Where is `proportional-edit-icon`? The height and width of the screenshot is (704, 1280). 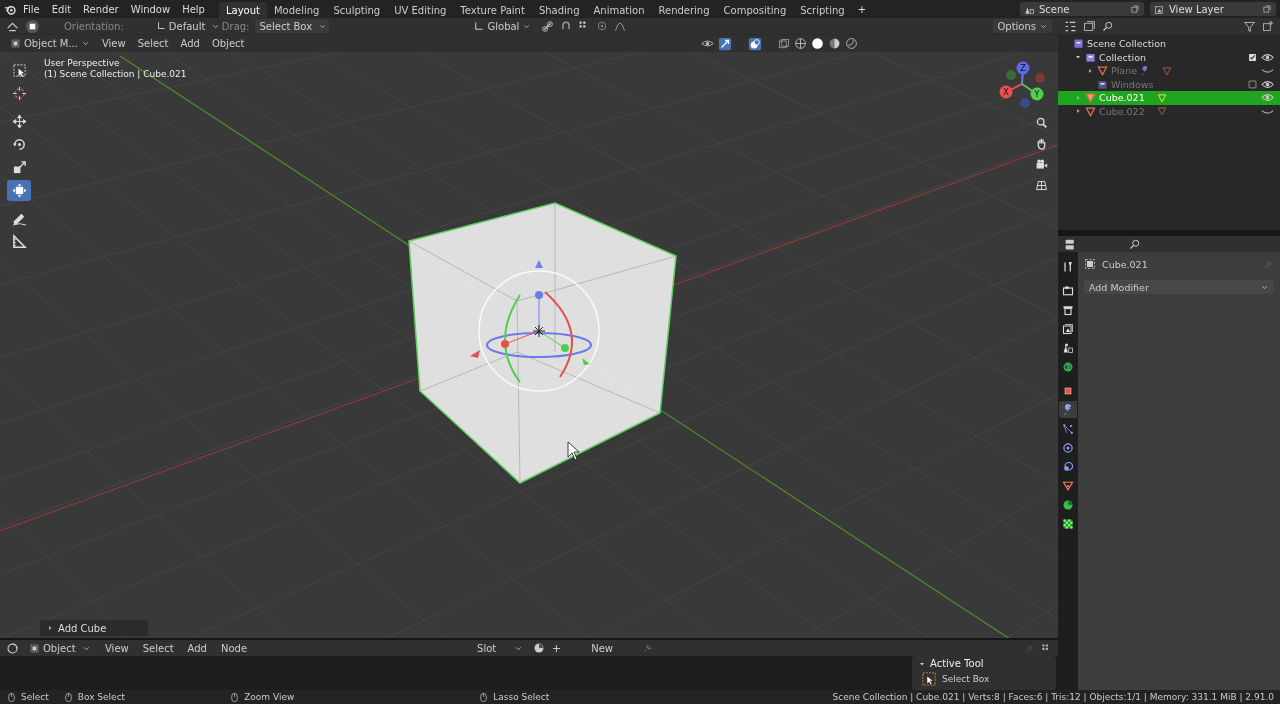 proportional-edit-icon is located at coordinates (602, 26).